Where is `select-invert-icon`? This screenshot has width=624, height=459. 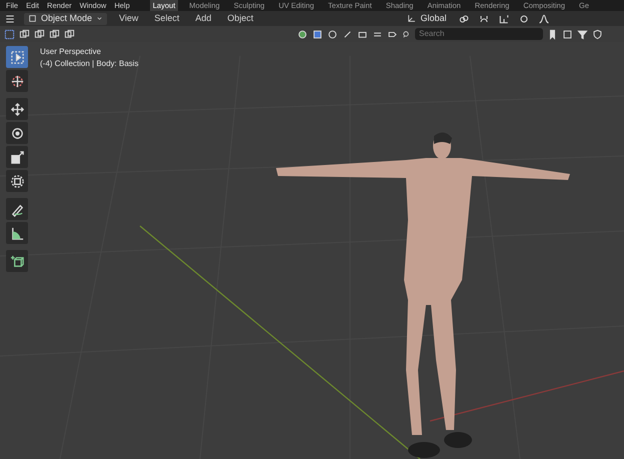 select-invert-icon is located at coordinates (54, 34).